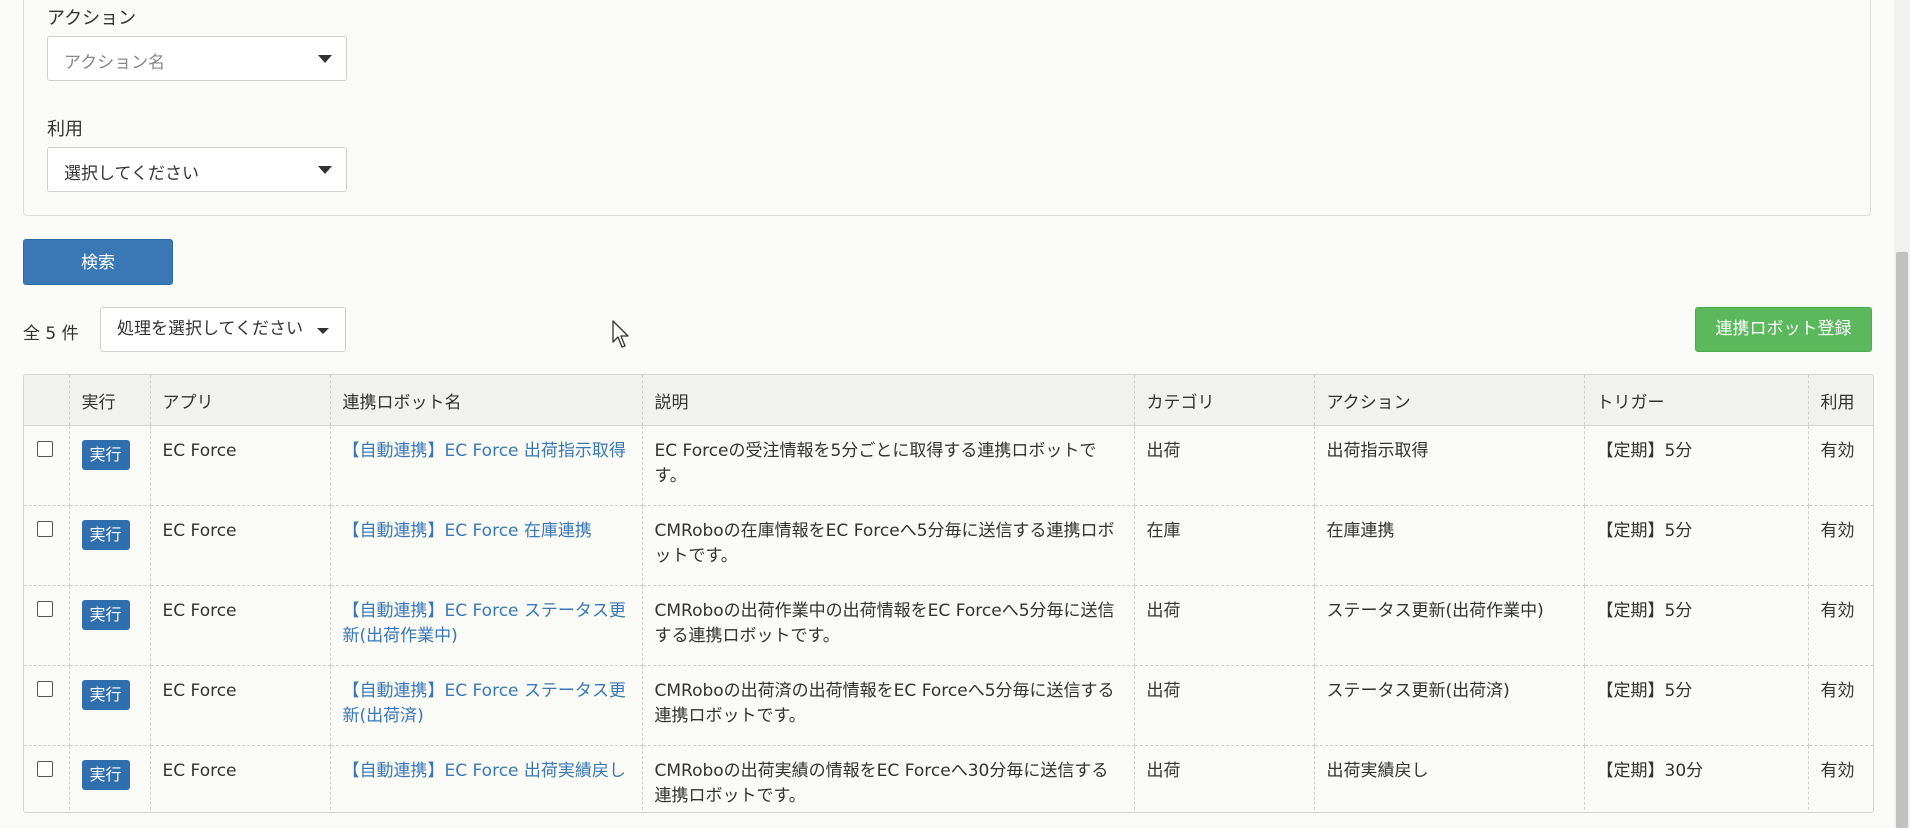 Image resolution: width=1910 pixels, height=828 pixels. Describe the element at coordinates (110, 400) in the screenshot. I see `header-run: 実行` at that location.